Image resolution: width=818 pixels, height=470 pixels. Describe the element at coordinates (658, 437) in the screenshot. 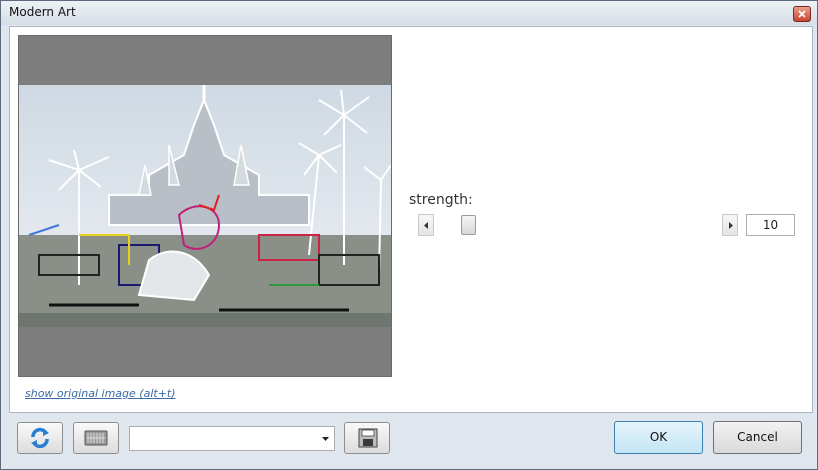

I see `ok-button: OK` at that location.